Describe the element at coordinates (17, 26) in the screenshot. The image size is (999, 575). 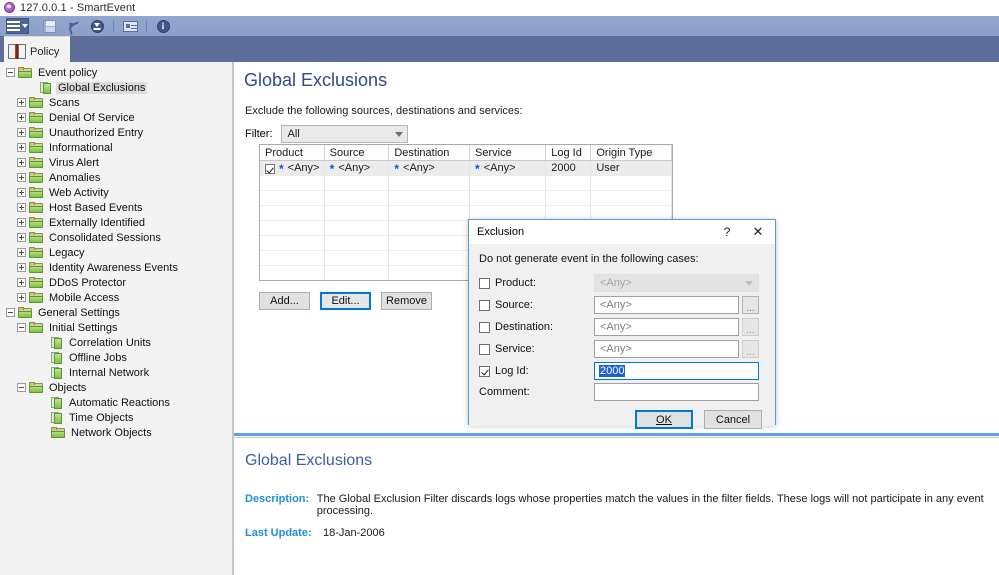
I see `main-menu-button` at that location.